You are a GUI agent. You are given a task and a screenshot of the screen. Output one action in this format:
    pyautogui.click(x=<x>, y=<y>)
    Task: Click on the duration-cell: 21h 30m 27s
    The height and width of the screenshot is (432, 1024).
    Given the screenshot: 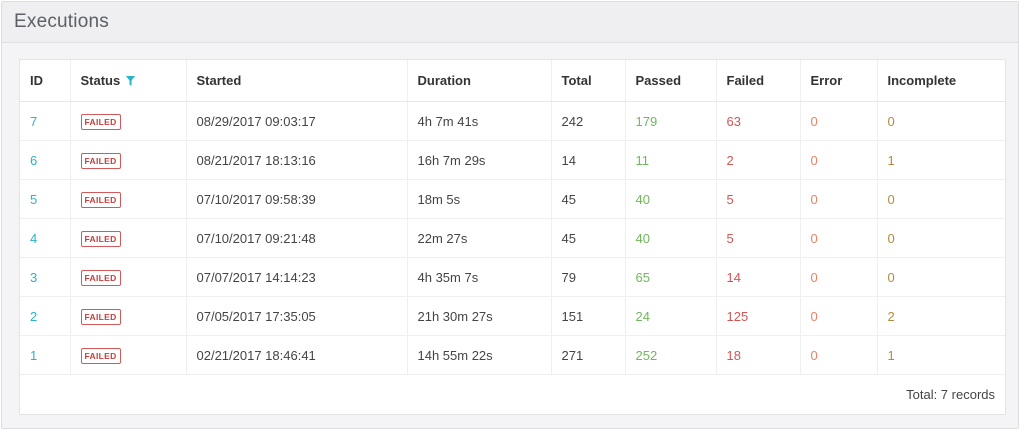 What is the action you would take?
    pyautogui.click(x=479, y=316)
    